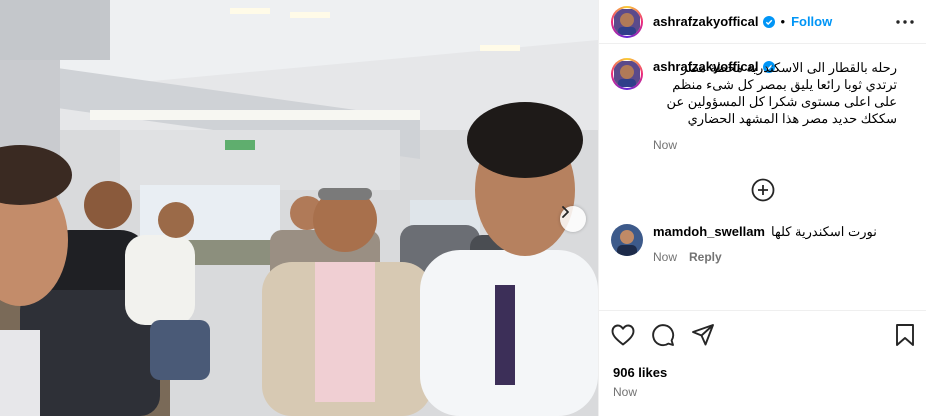 The image size is (926, 416). Describe the element at coordinates (663, 335) in the screenshot. I see `comment-bubble-icon` at that location.